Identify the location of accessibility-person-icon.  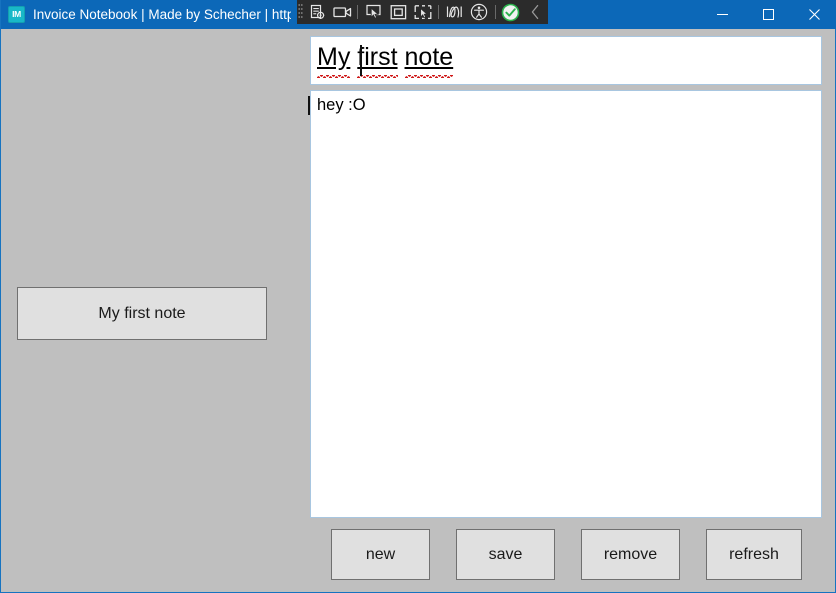
(479, 12).